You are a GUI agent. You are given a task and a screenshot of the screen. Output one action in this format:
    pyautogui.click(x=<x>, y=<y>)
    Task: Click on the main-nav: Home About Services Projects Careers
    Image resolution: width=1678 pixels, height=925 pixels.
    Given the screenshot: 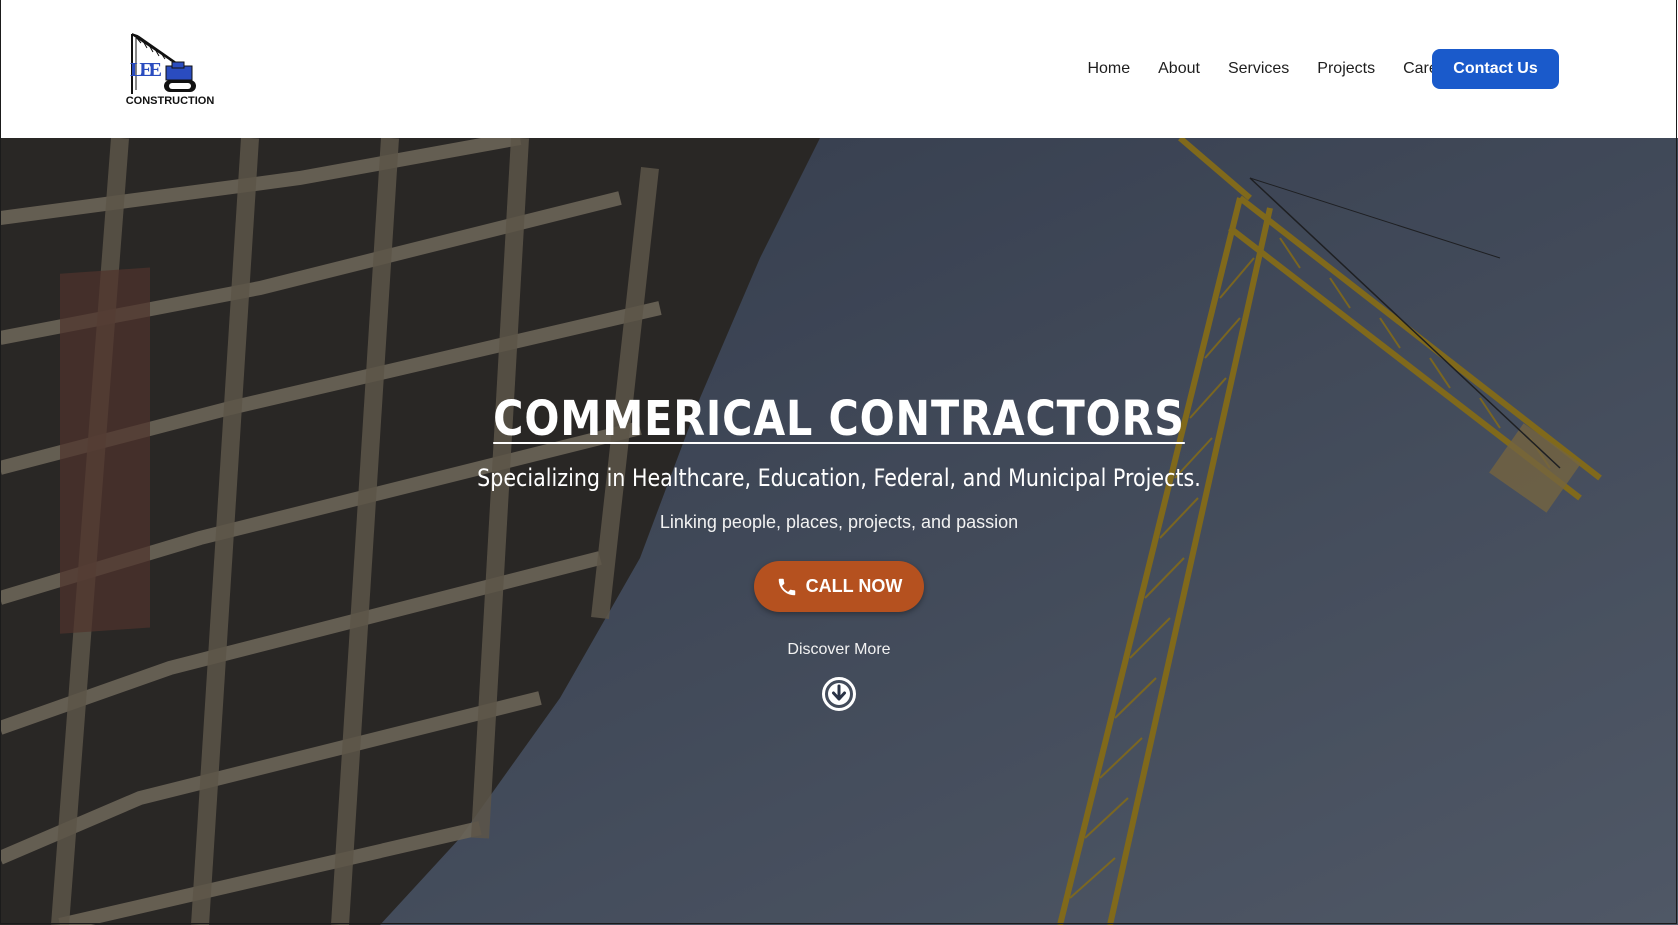 What is the action you would take?
    pyautogui.click(x=1273, y=69)
    